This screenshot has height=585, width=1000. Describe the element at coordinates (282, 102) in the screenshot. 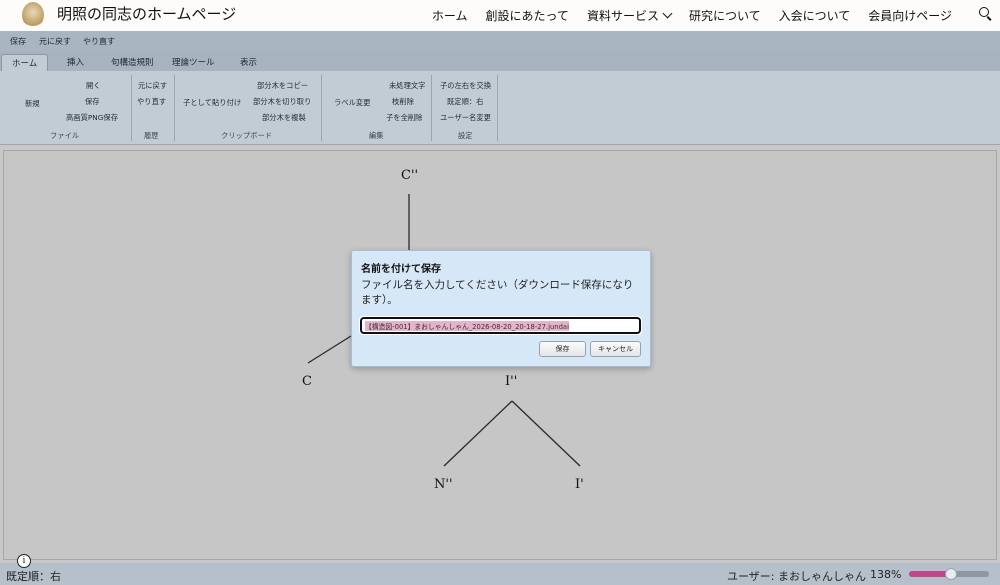

I see `cut-subtree-button: 部分木を切り取り` at that location.